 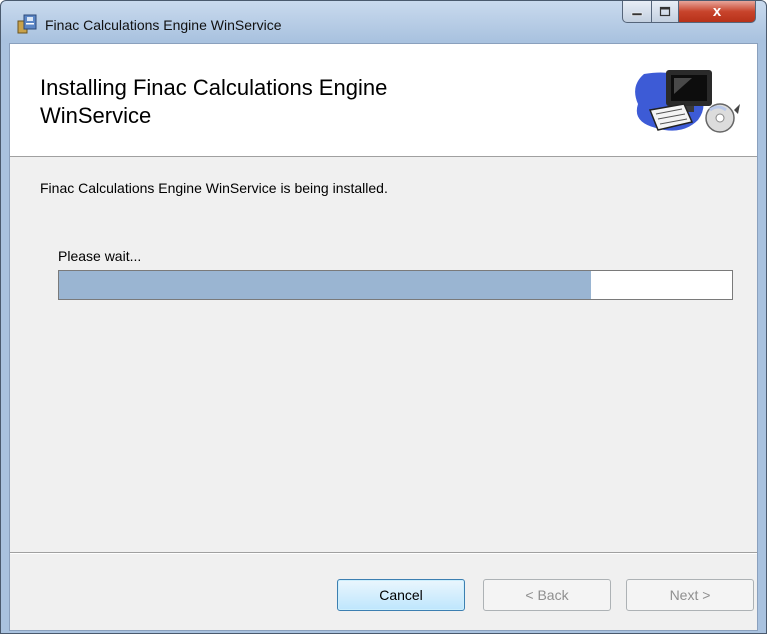 I want to click on minimize-icon, so click(x=637, y=14).